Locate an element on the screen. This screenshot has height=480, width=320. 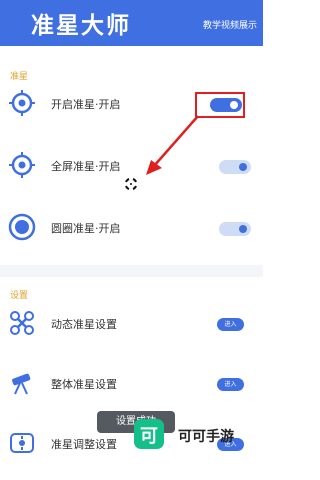
fullscreen-crosshair-toggle is located at coordinates (235, 167).